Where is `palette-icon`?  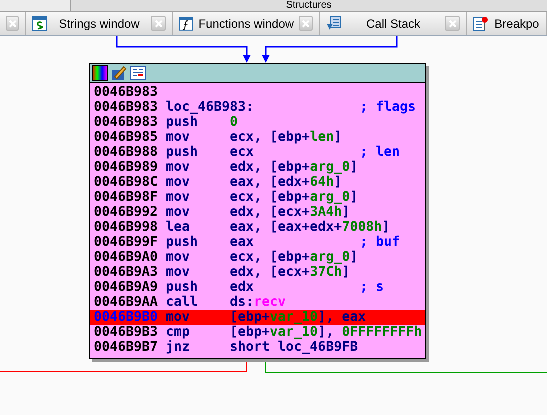
palette-icon is located at coordinates (100, 73).